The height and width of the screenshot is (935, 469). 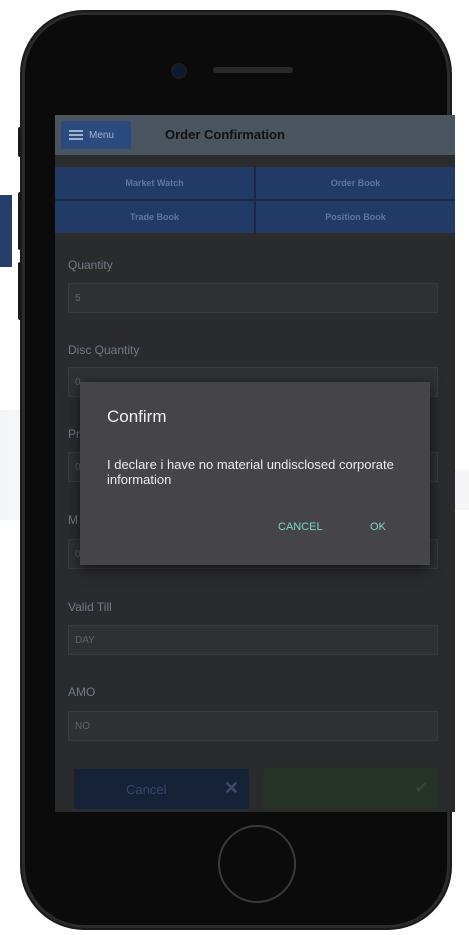 I want to click on price-label: Pr, so click(x=74, y=434).